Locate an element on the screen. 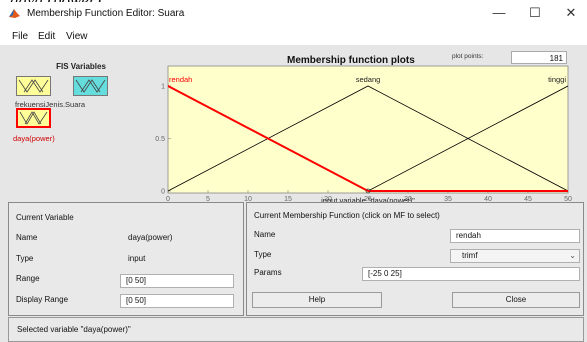  menu-bar is located at coordinates (293, 36).